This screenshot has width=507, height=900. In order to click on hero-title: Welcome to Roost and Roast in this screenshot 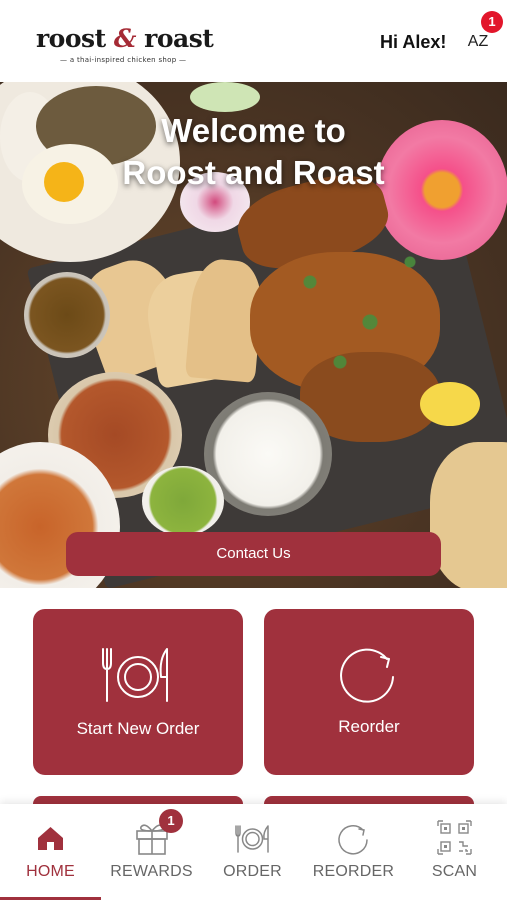, I will do `click(253, 152)`.